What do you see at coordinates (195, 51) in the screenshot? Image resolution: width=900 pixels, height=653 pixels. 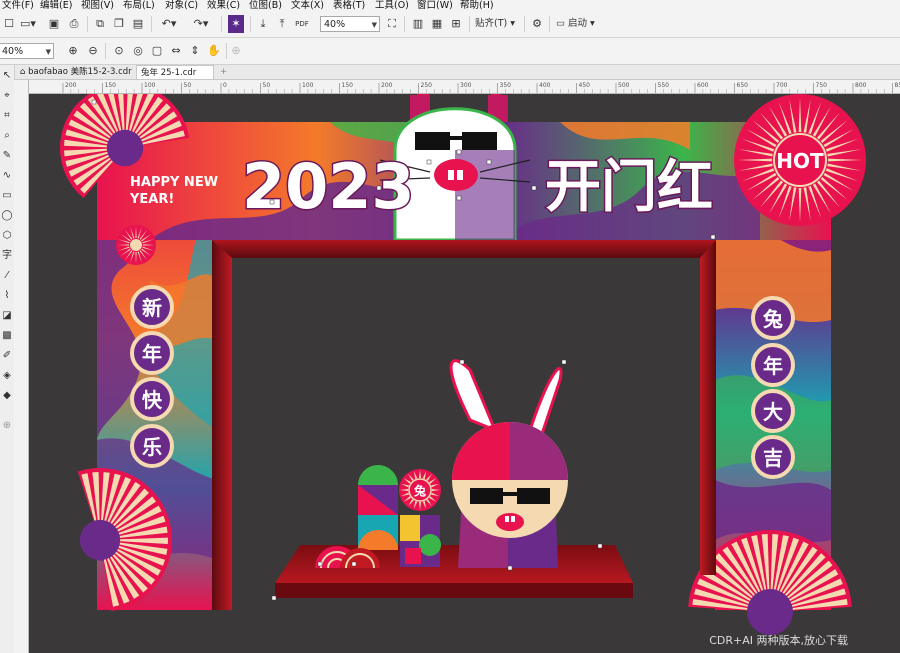 I see `zoom-to-height-icon: ⇕` at bounding box center [195, 51].